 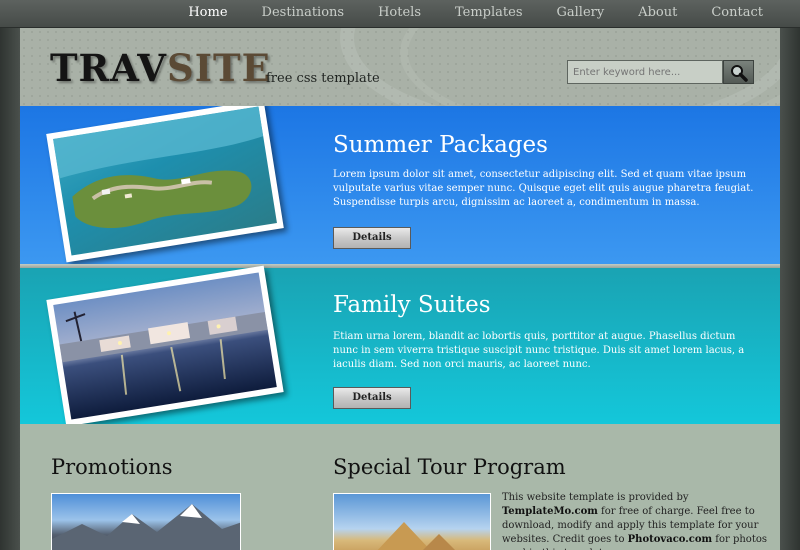 What do you see at coordinates (109, 68) in the screenshot?
I see `logo-part-trav: TRAV` at bounding box center [109, 68].